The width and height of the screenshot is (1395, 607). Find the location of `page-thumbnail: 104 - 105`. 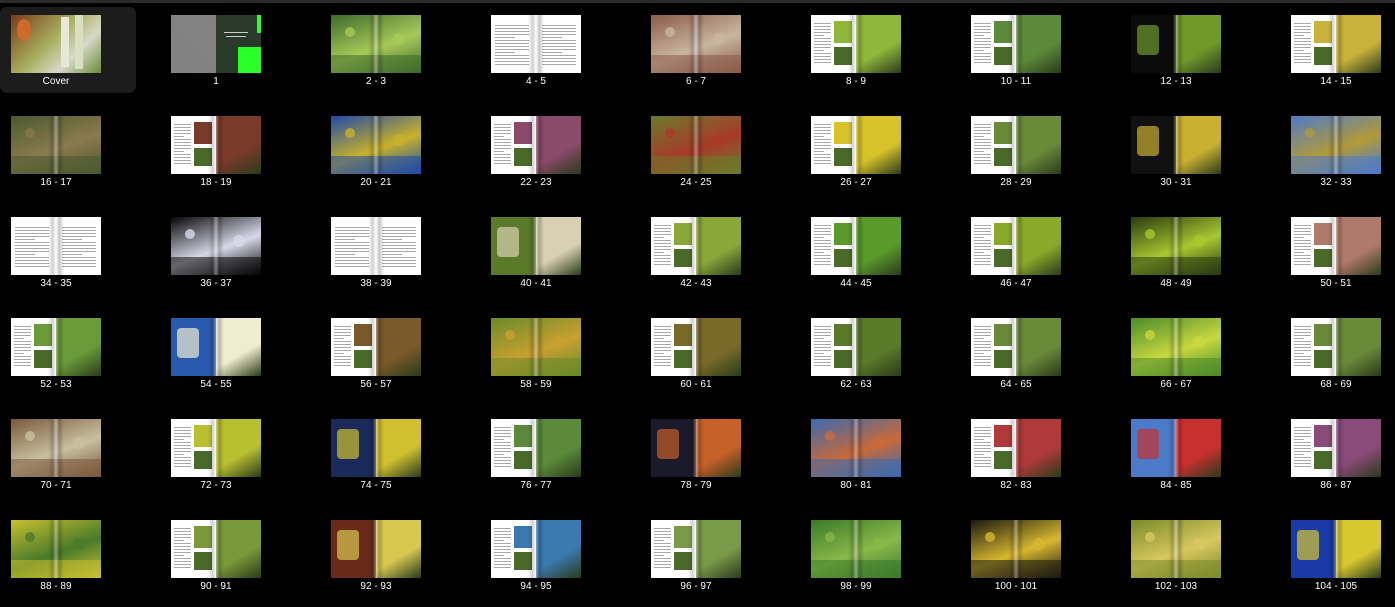

page-thumbnail: 104 - 105 is located at coordinates (1337, 555).